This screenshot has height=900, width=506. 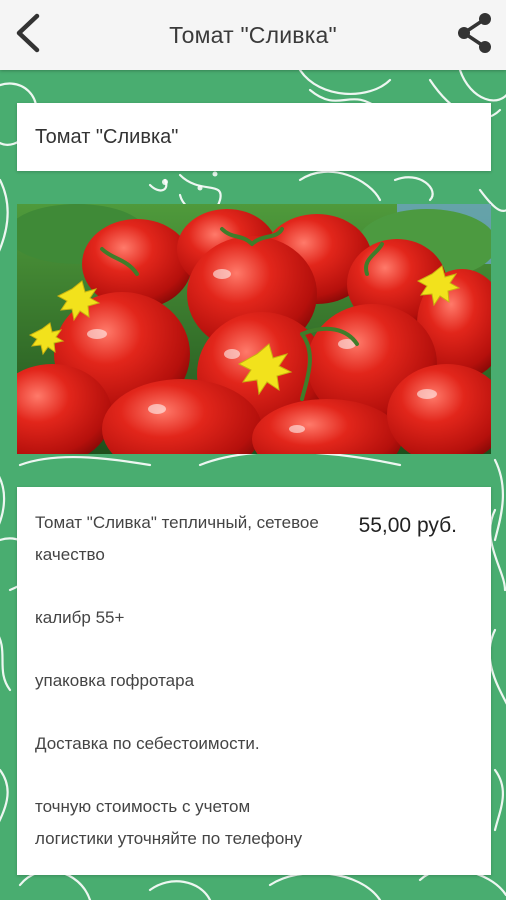 What do you see at coordinates (147, 743) in the screenshot?
I see `description-line: Доставка по себестоимости.` at bounding box center [147, 743].